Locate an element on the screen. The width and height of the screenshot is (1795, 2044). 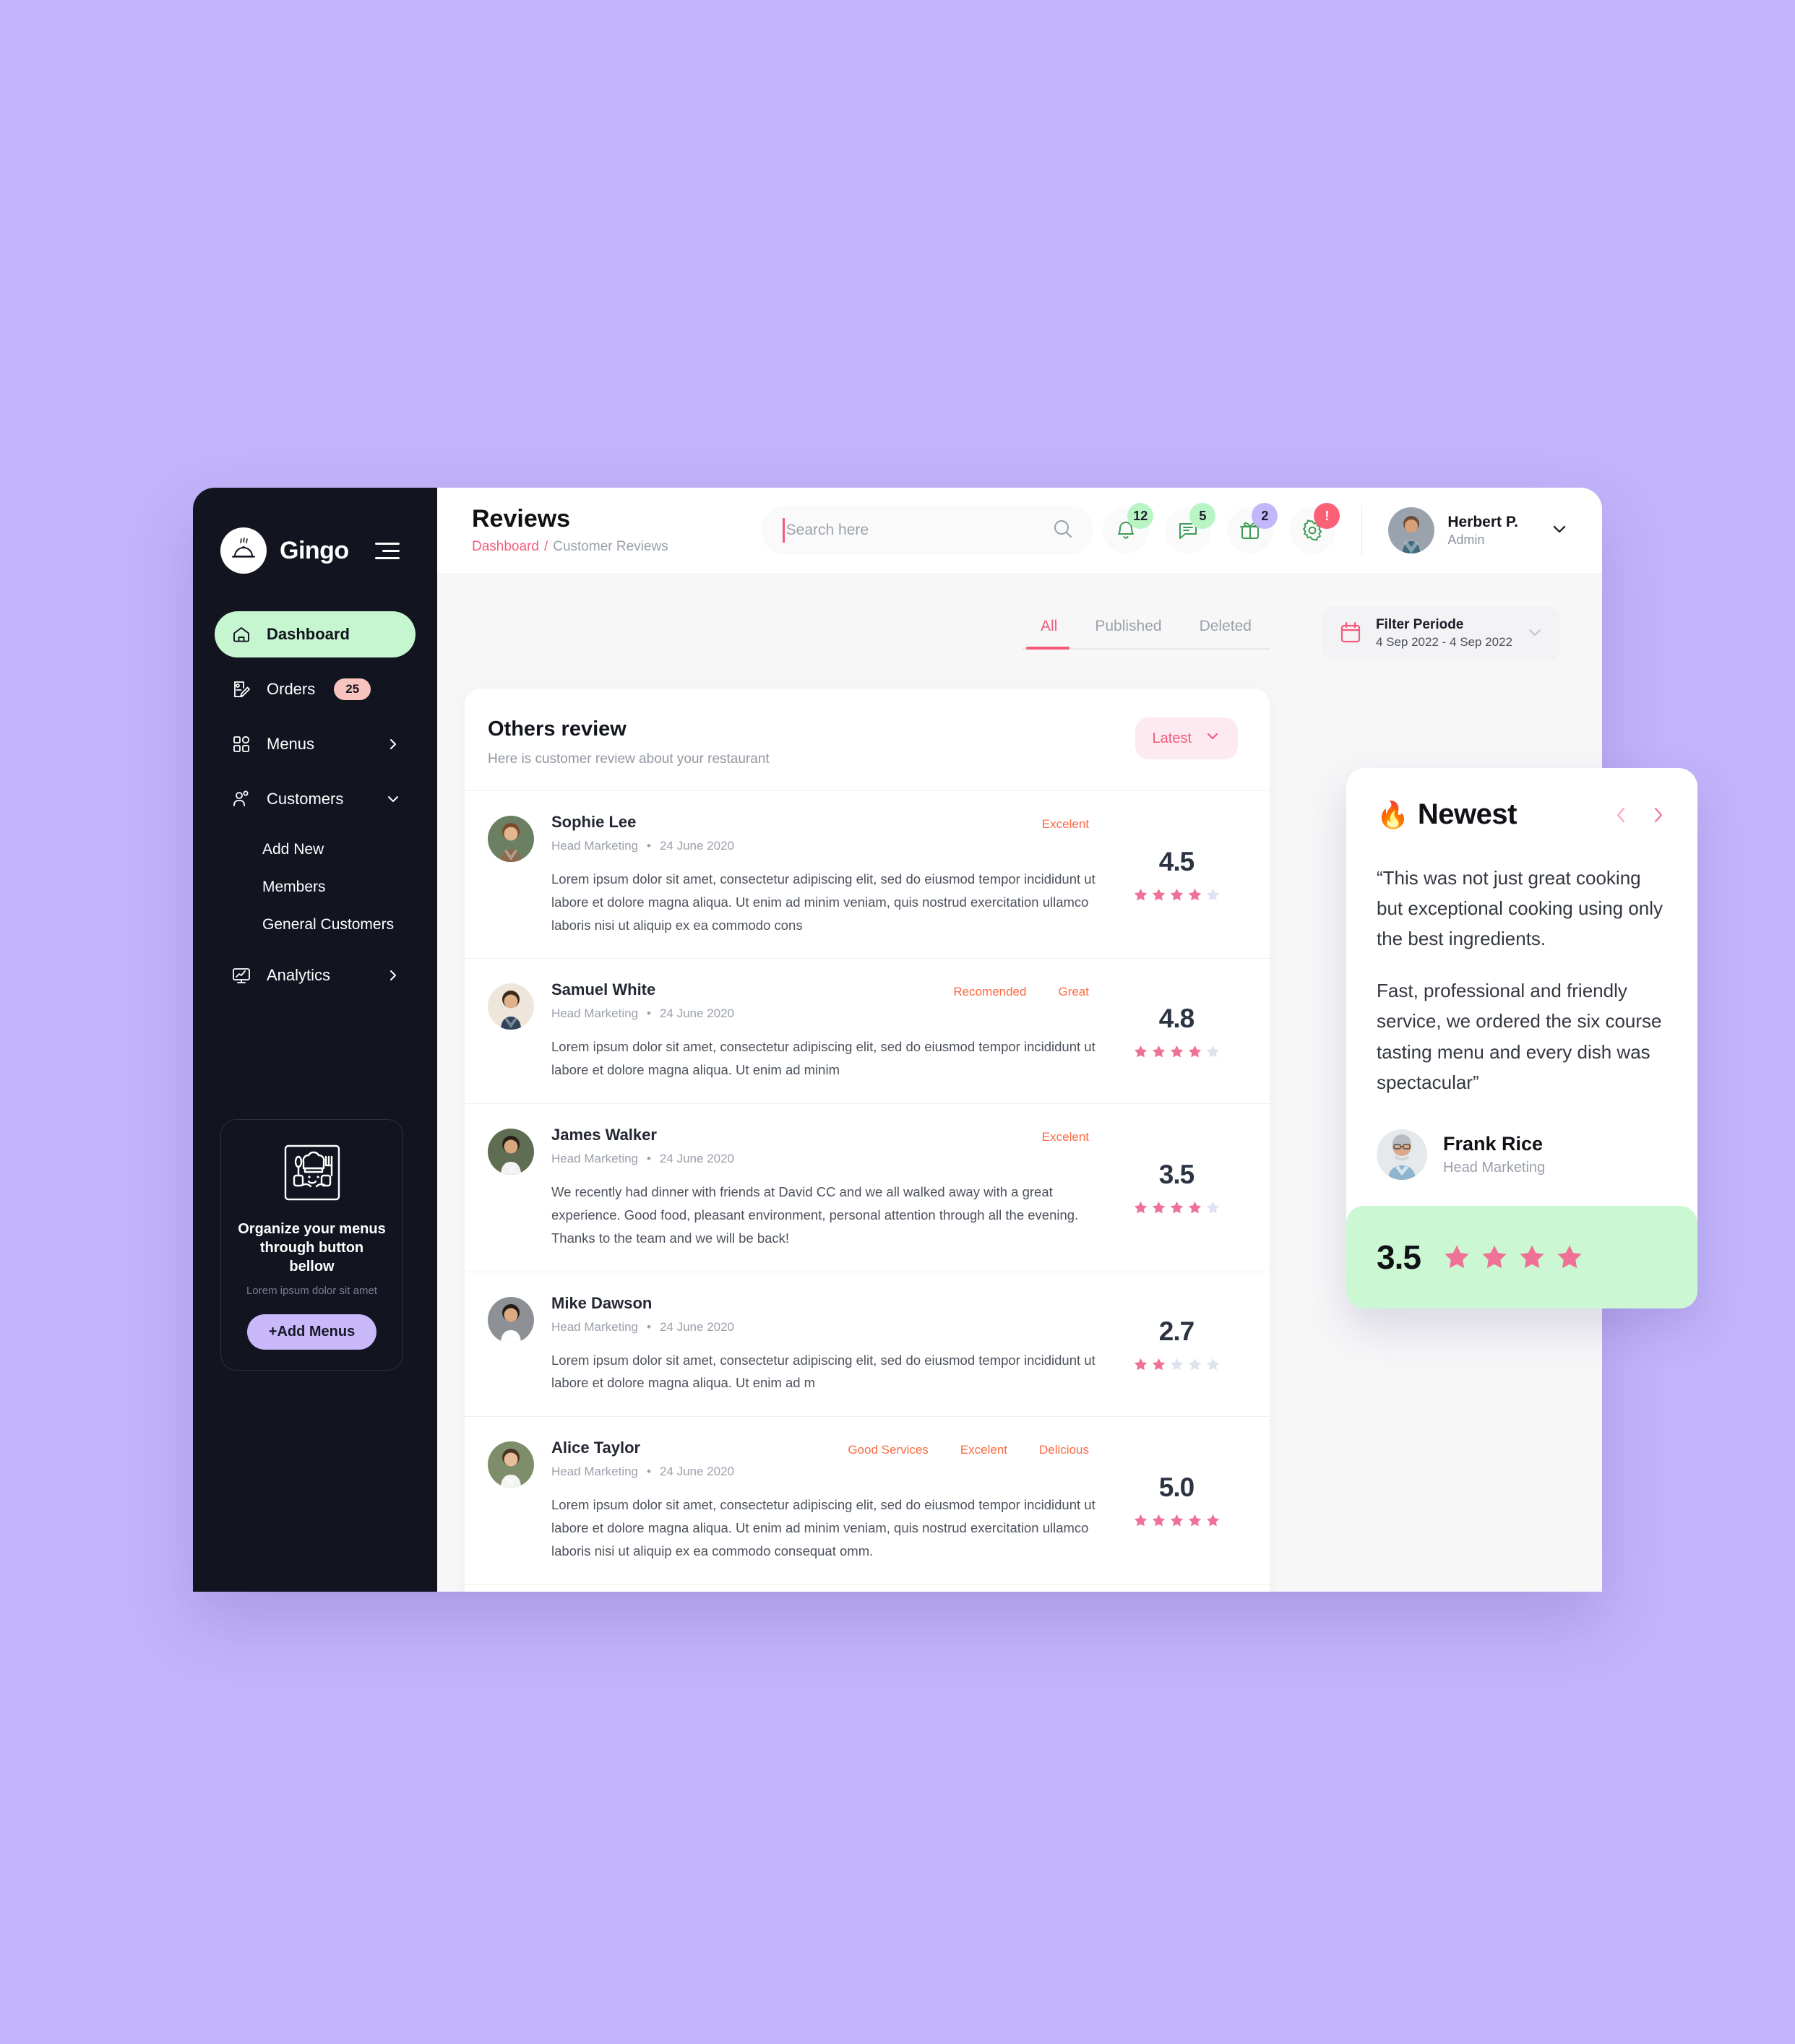
tab-published: Published is located at coordinates (1128, 634).